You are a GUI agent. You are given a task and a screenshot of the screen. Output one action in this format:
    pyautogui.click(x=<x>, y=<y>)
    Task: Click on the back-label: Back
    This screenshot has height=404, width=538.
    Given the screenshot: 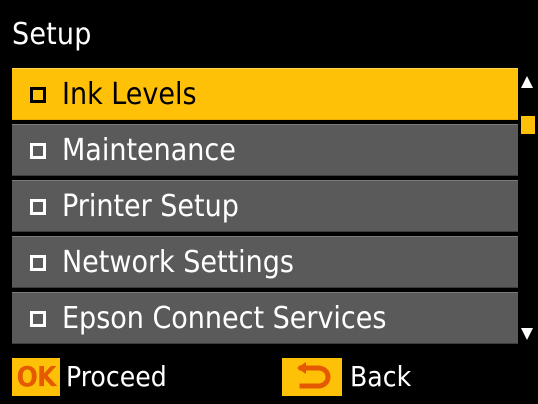 What is the action you would take?
    pyautogui.click(x=381, y=376)
    